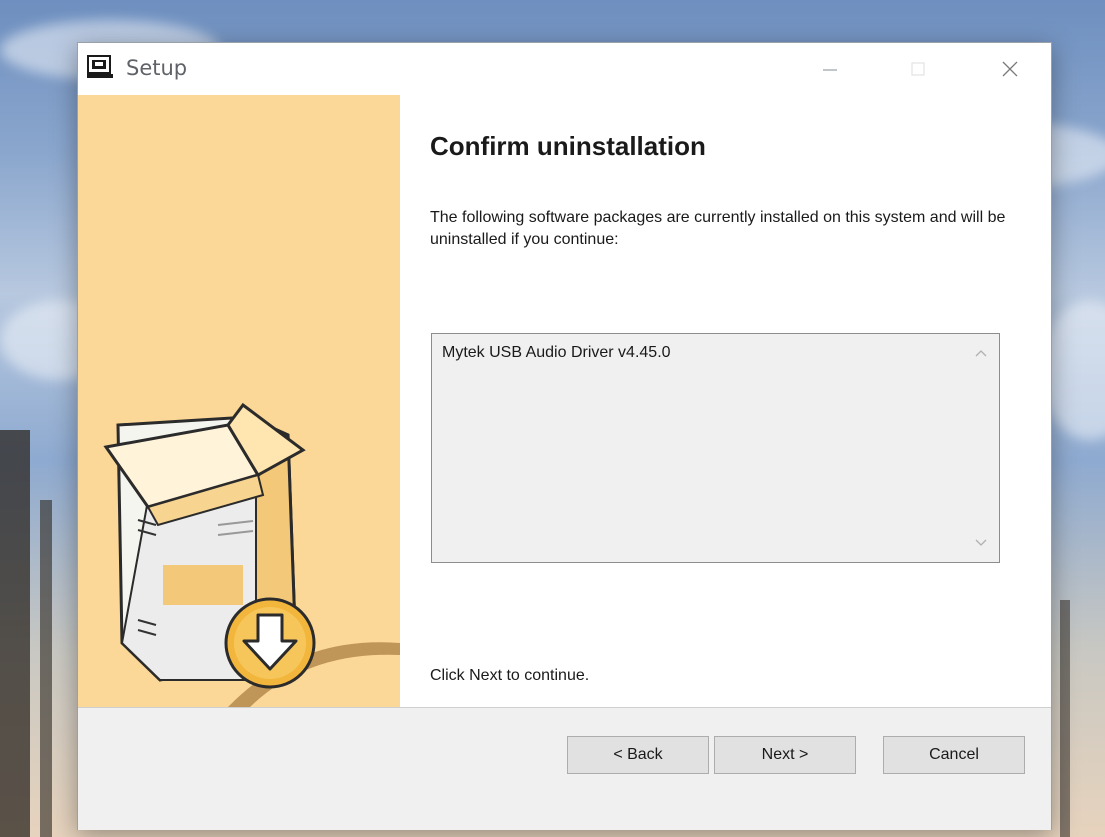 The width and height of the screenshot is (1105, 837). What do you see at coordinates (568, 146) in the screenshot?
I see `page-heading: Confirm uninstallation` at bounding box center [568, 146].